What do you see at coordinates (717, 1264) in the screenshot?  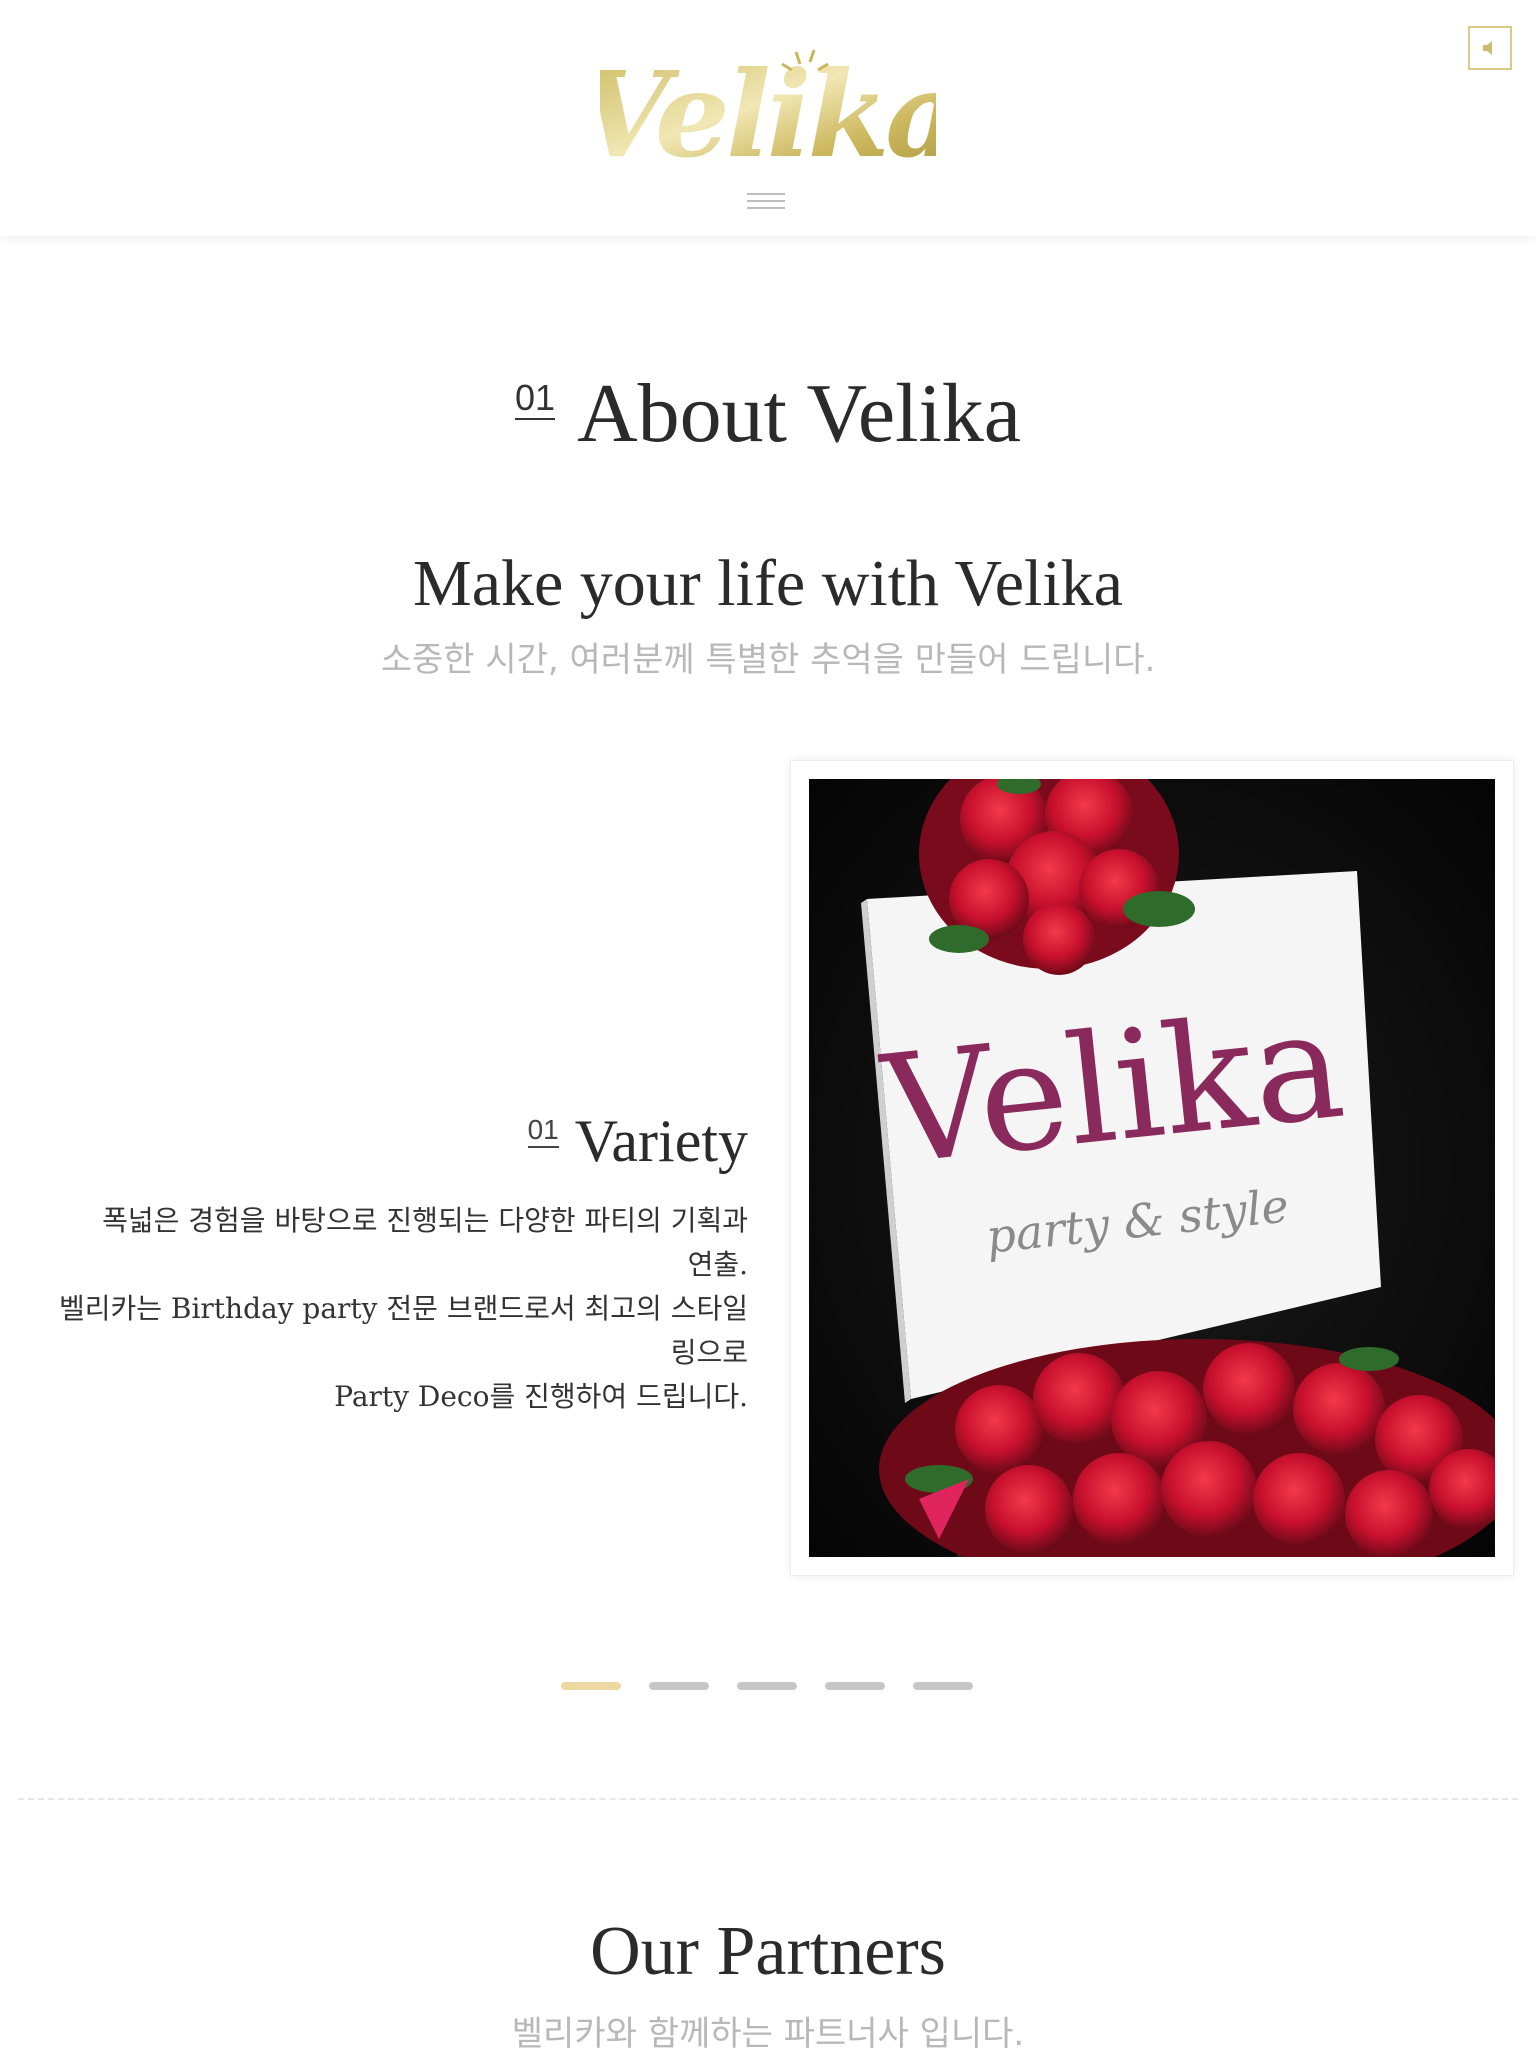 I see `feature-text-line: 연출.` at bounding box center [717, 1264].